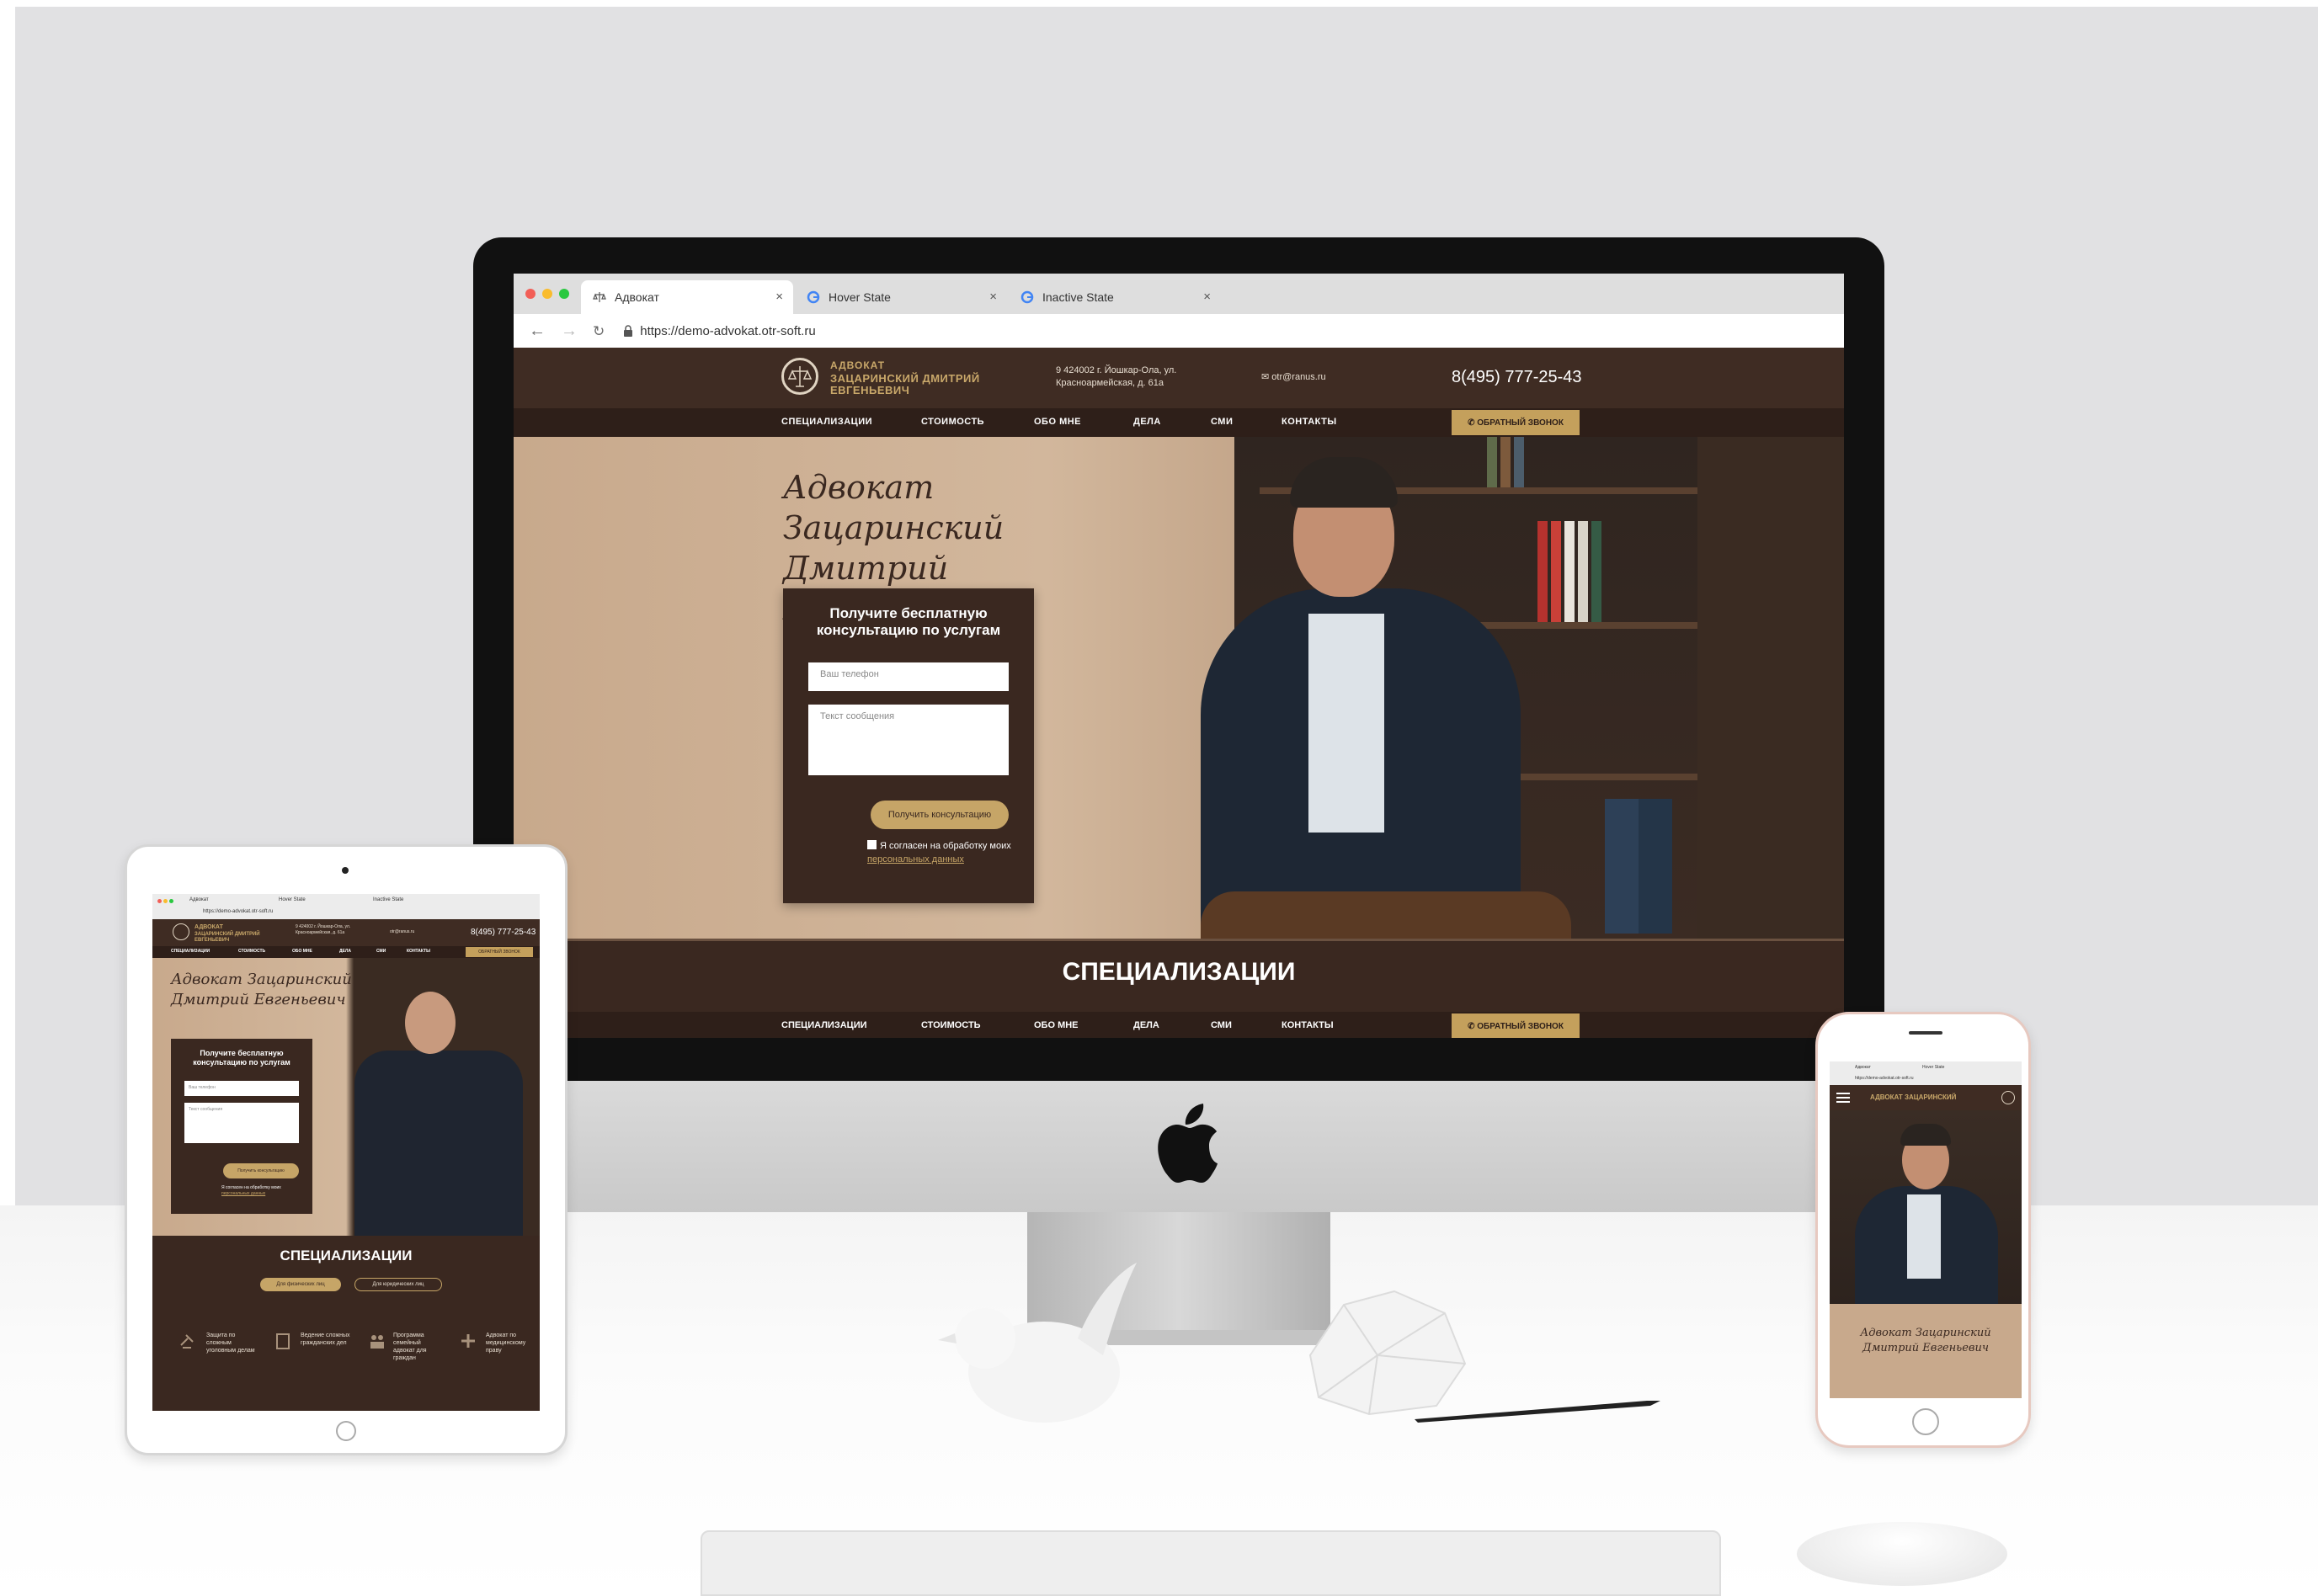  Describe the element at coordinates (499, 952) in the screenshot. I see `callback-button: ОБРАТНЫЙ ЗВОНОК` at that location.